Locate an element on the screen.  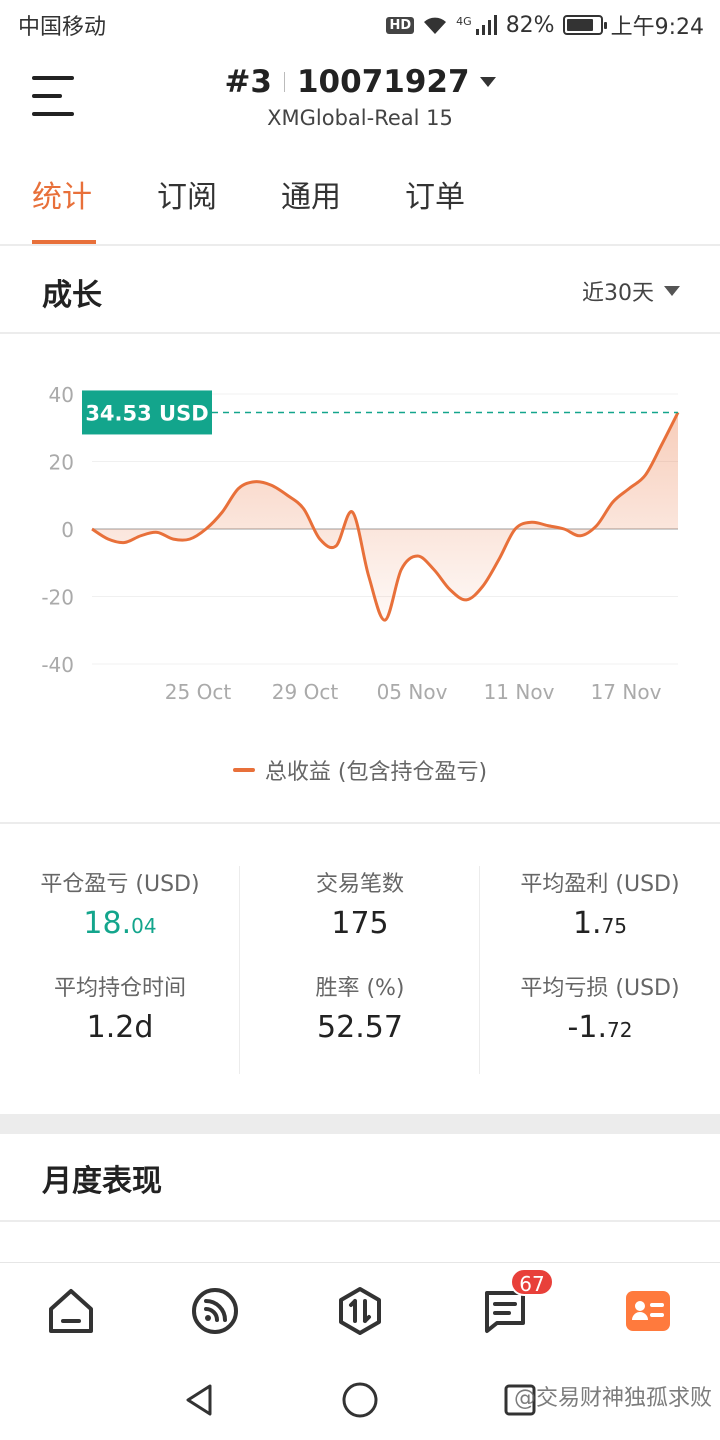
carrier-label: 中国移动 is located at coordinates (62, 27).